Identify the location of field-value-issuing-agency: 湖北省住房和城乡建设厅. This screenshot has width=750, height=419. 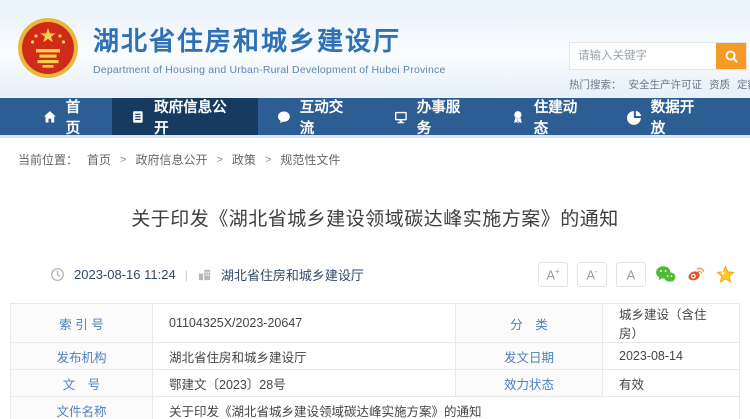
(304, 356).